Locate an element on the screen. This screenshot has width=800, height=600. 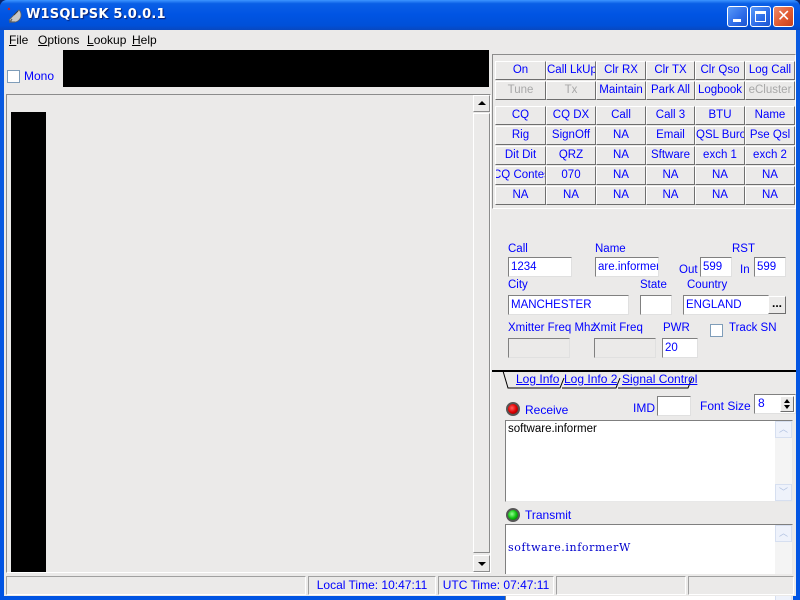
scroll-up-button is located at coordinates (481, 103).